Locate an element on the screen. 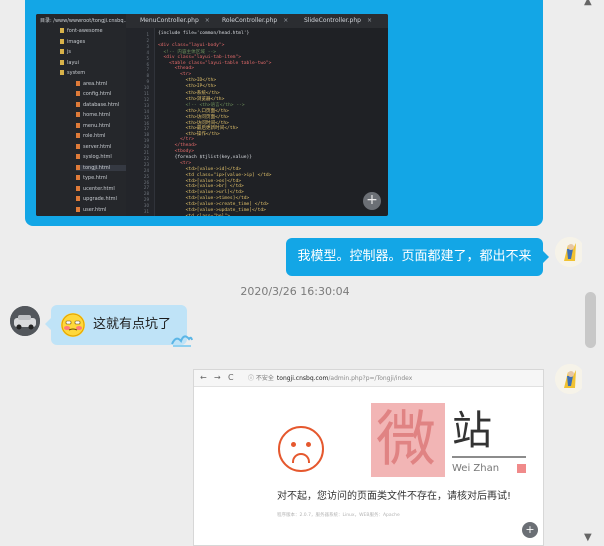 The width and height of the screenshot is (604, 546). url-path: /admin.php?p=/Tongji/index is located at coordinates (370, 378).